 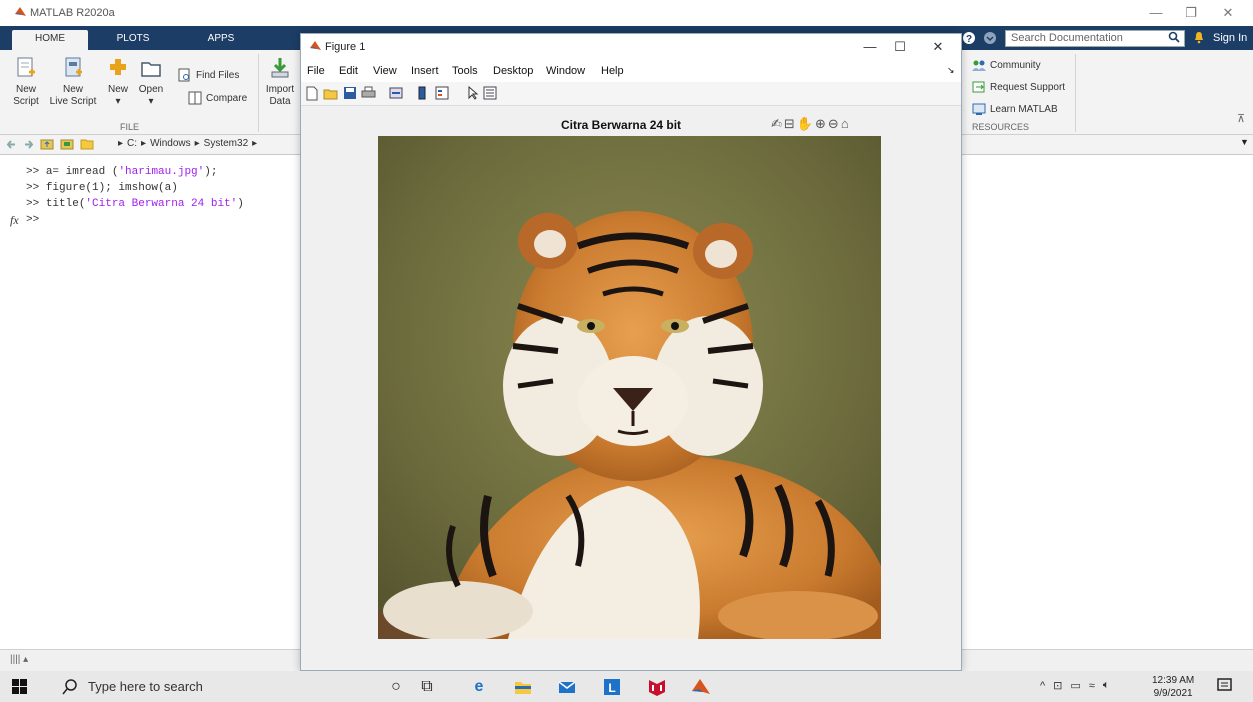 I want to click on battery-icon: ▭, so click(x=1075, y=685).